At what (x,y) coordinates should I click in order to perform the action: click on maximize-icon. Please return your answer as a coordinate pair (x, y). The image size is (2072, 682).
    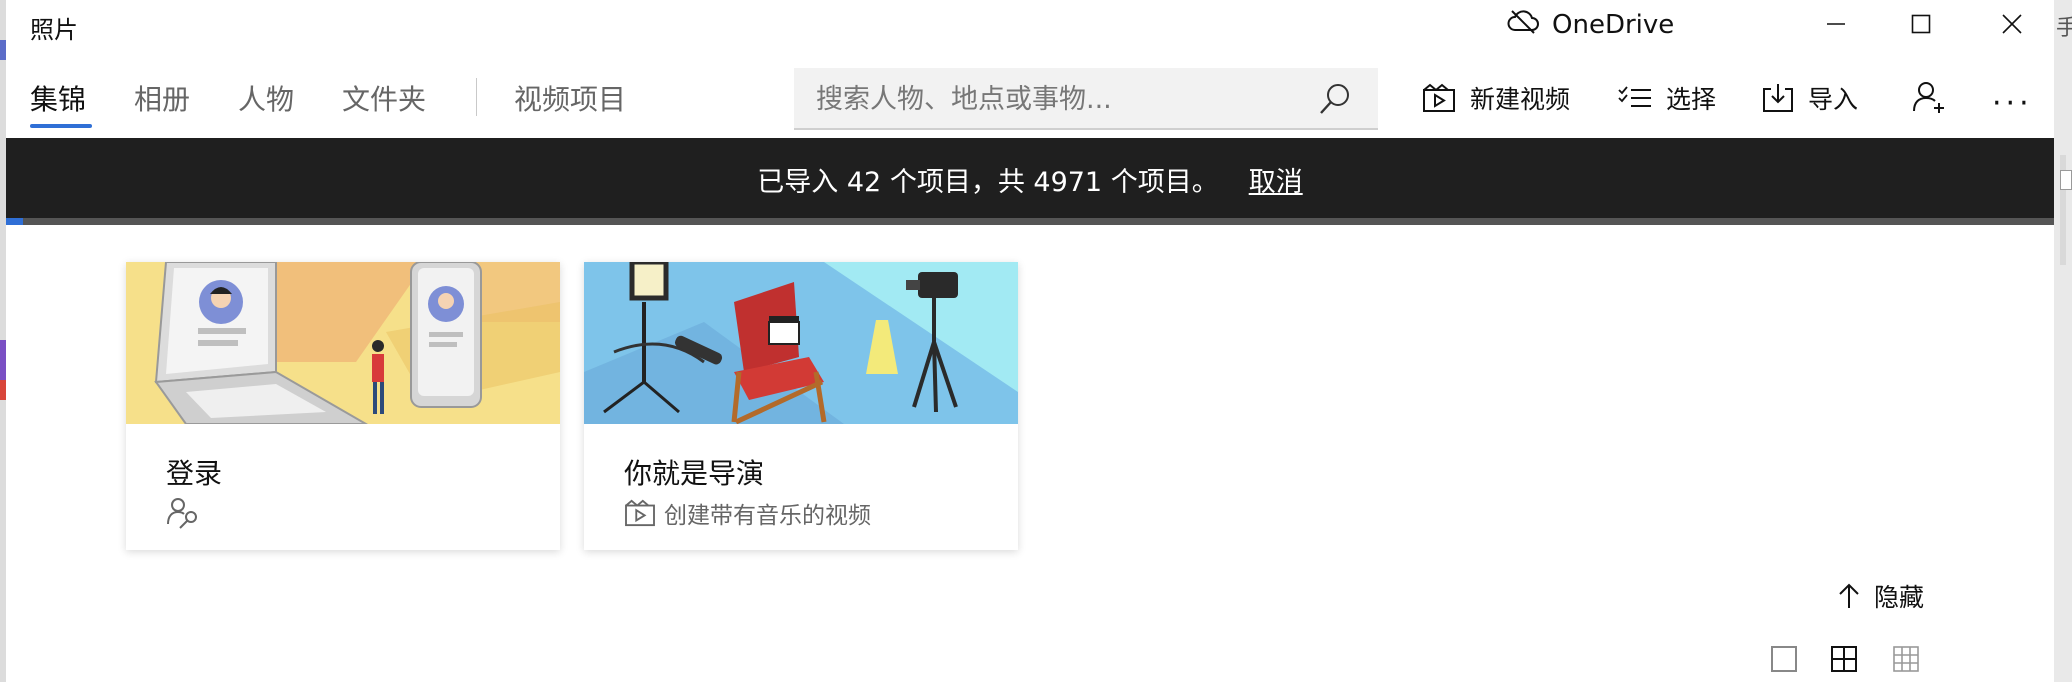
    Looking at the image, I should click on (1921, 24).